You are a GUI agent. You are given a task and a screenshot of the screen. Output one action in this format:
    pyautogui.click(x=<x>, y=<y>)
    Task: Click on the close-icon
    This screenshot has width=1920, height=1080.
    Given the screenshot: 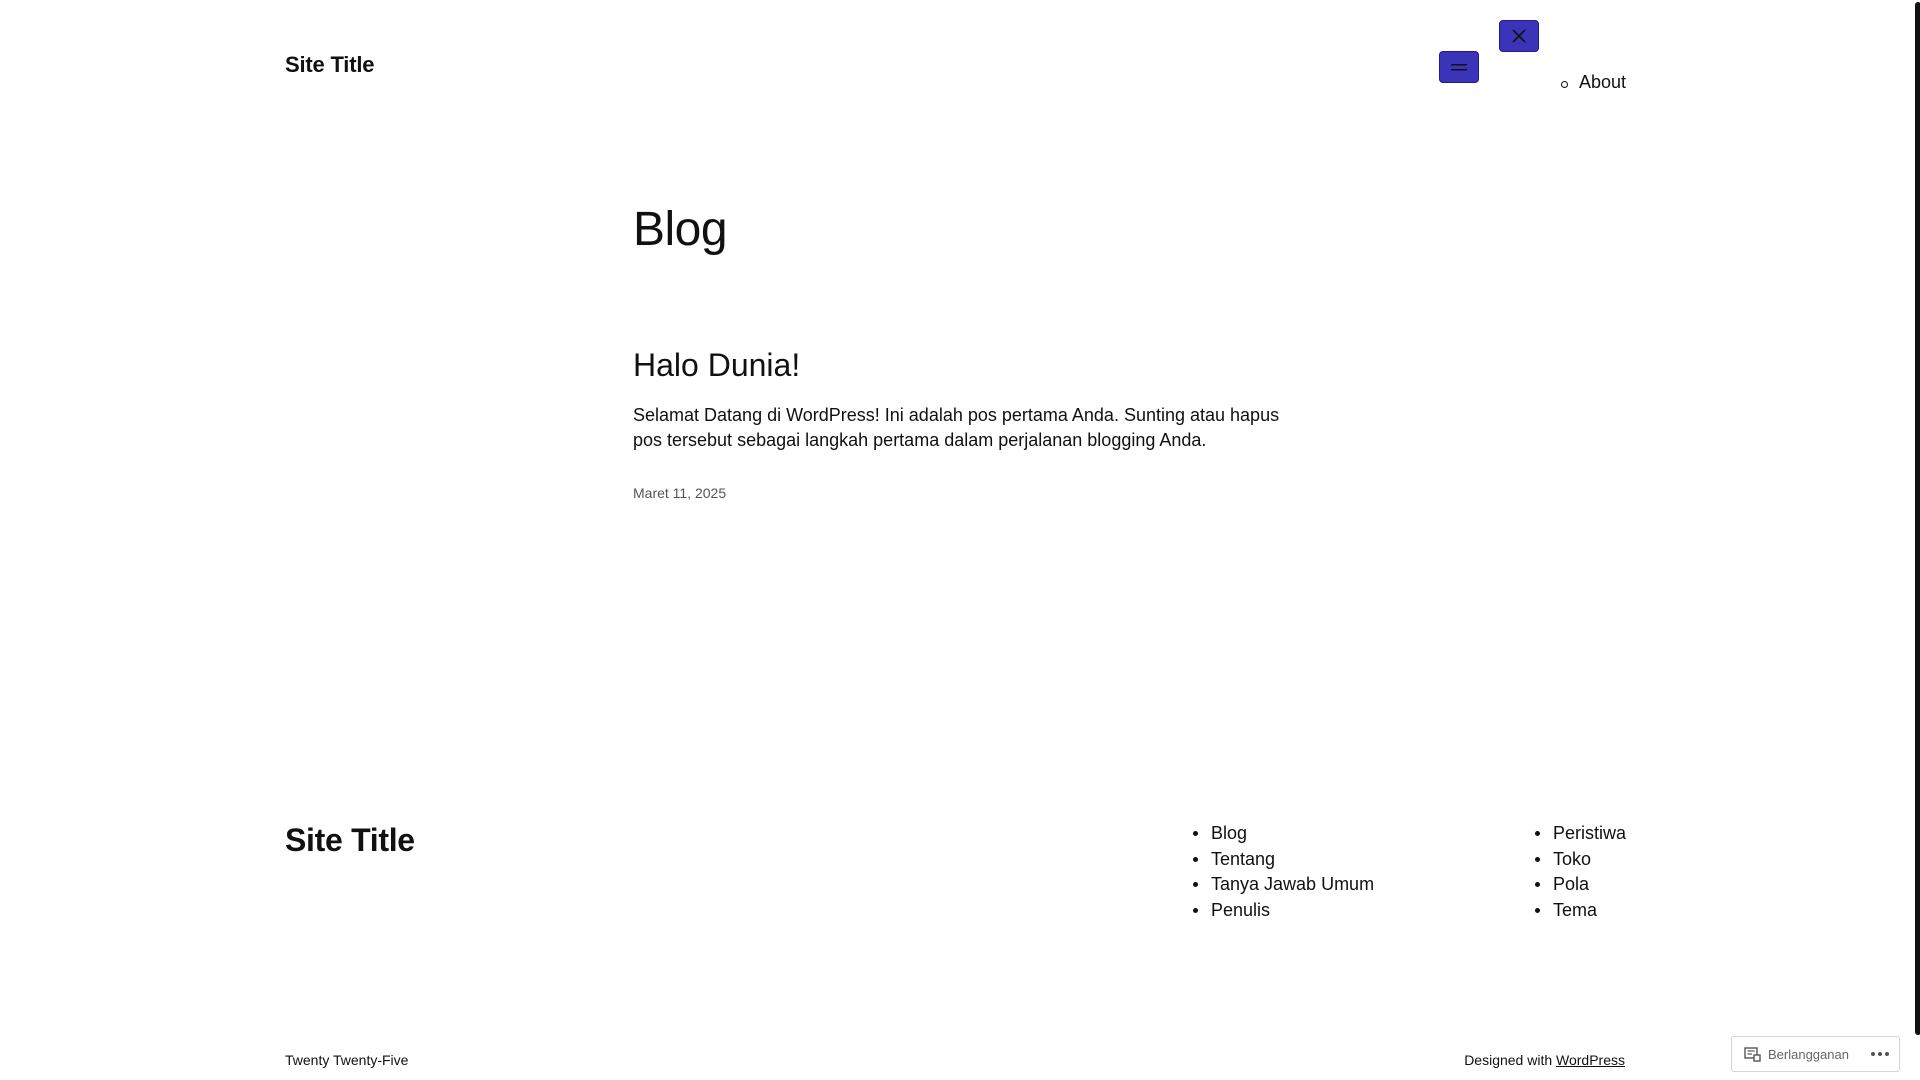 What is the action you would take?
    pyautogui.click(x=1519, y=36)
    